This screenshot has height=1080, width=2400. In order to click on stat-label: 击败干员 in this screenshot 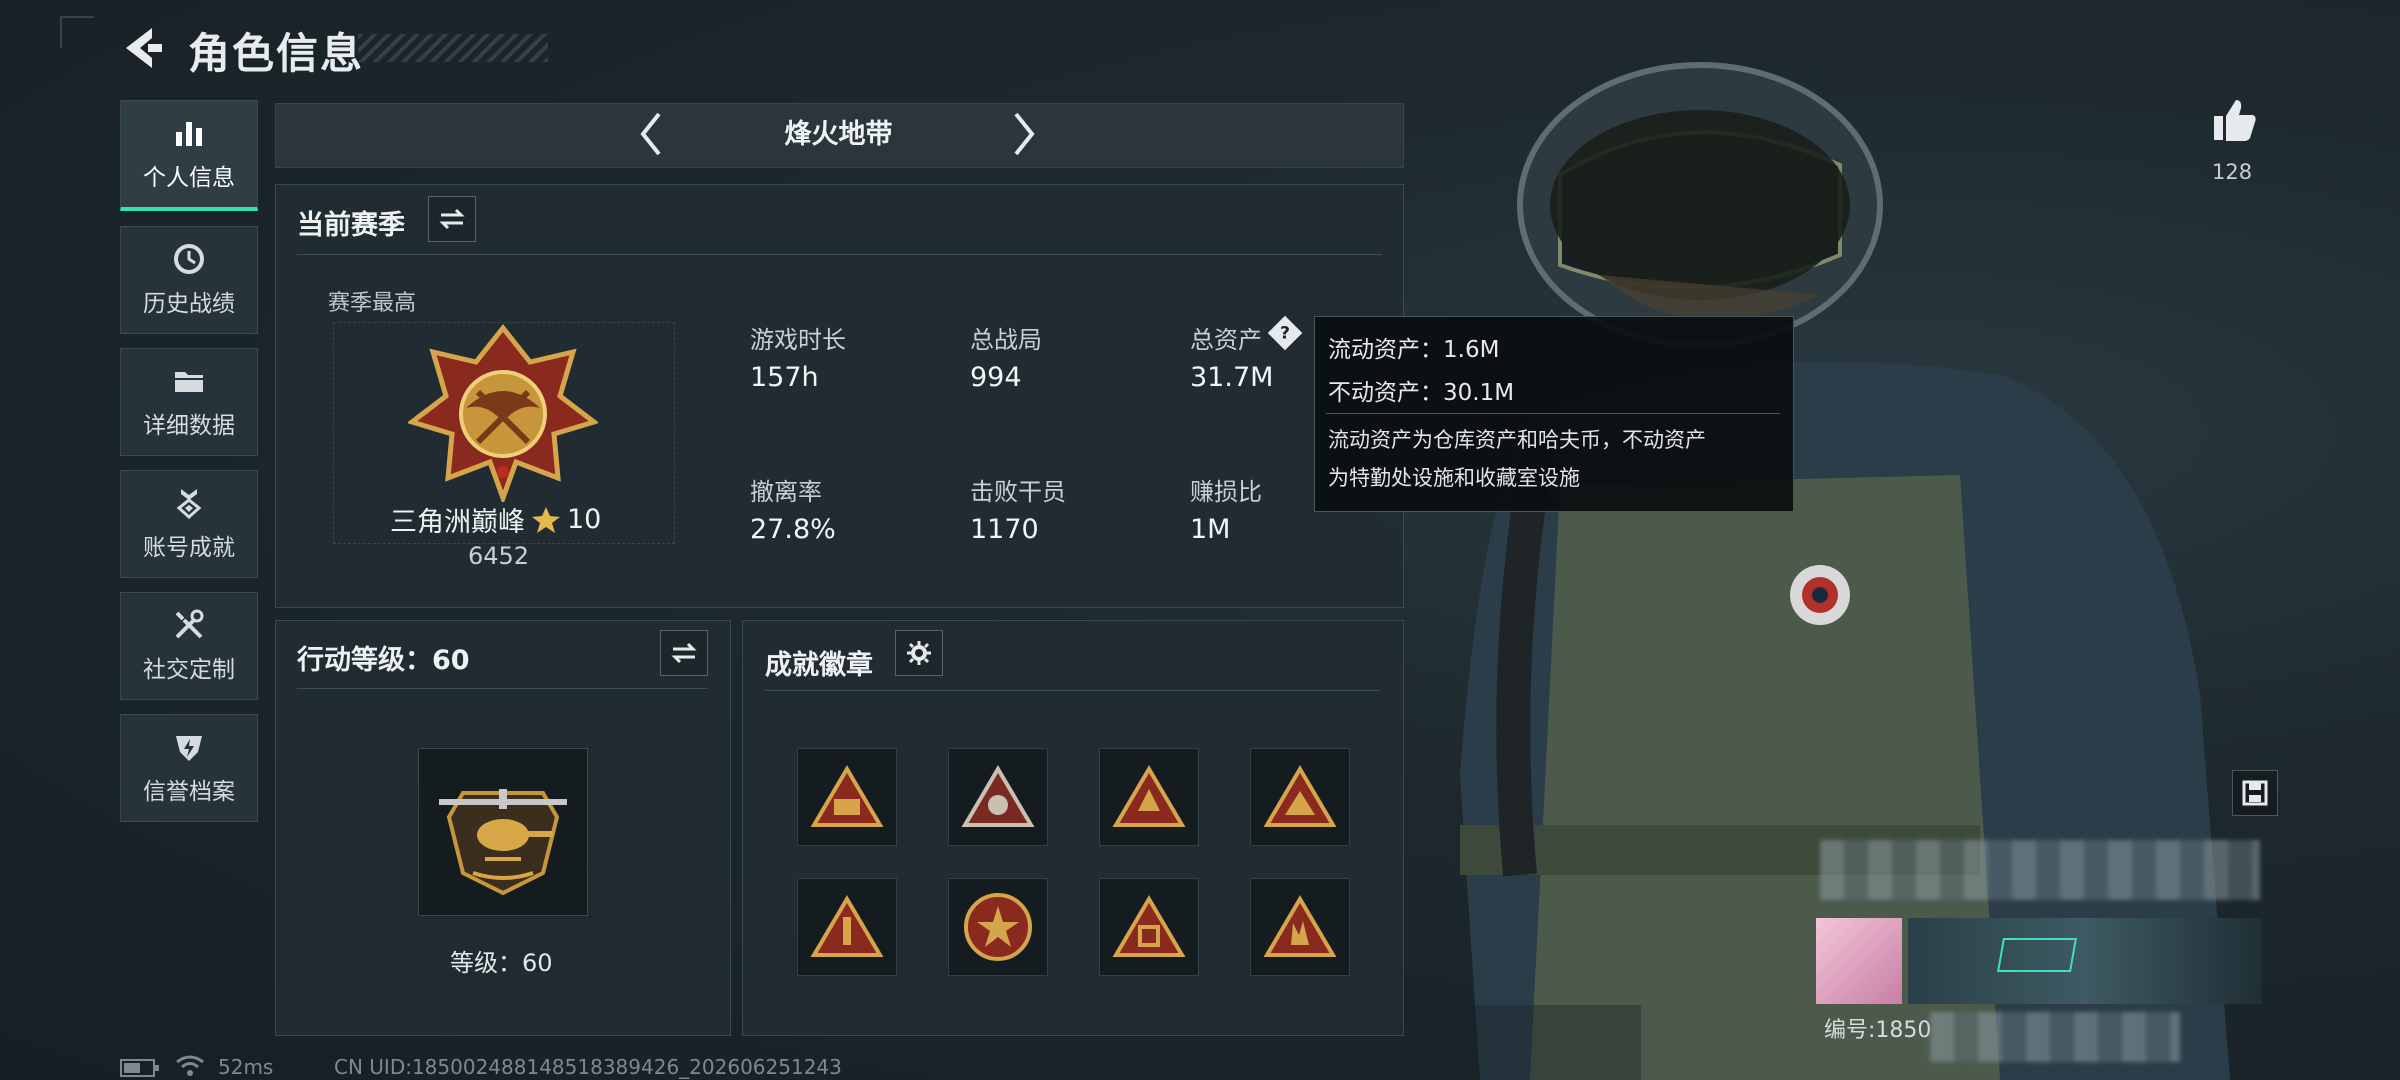, I will do `click(1018, 492)`.